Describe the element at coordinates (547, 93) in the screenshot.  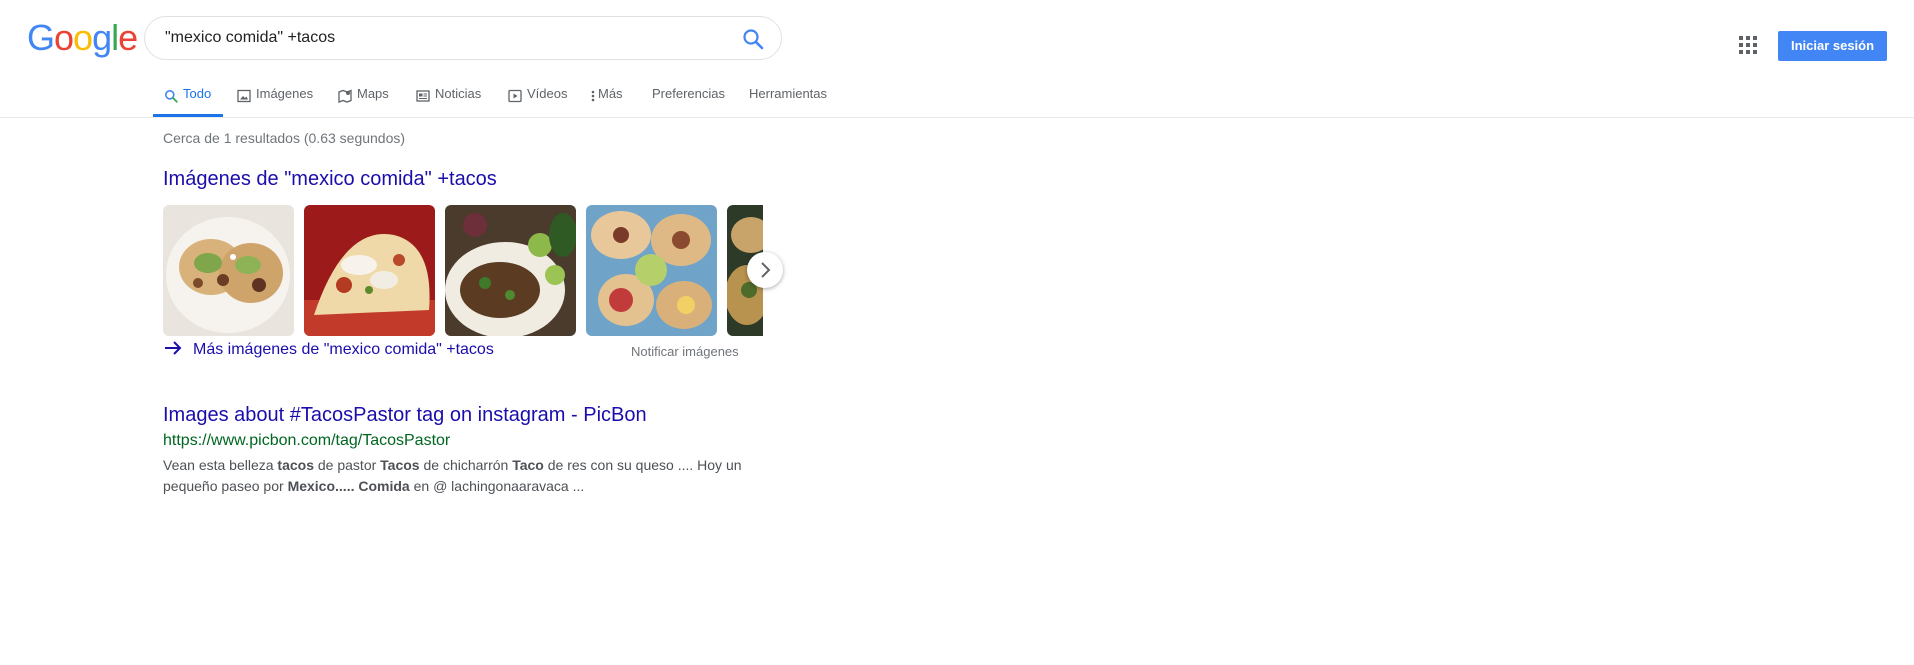
I see `tab-label: Vídeos` at that location.